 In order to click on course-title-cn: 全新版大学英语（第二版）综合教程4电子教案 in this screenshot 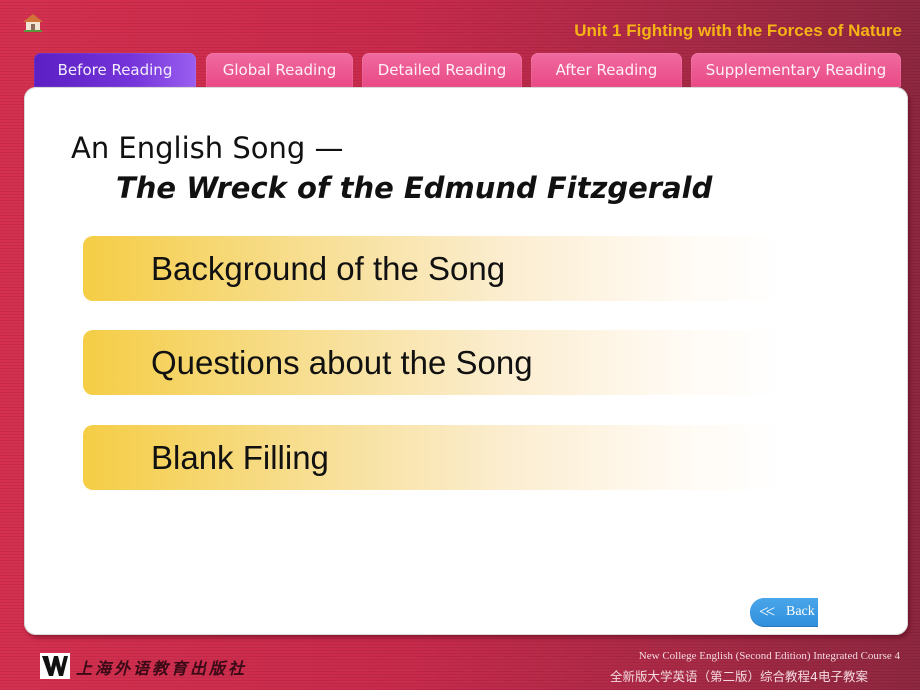, I will do `click(739, 676)`.